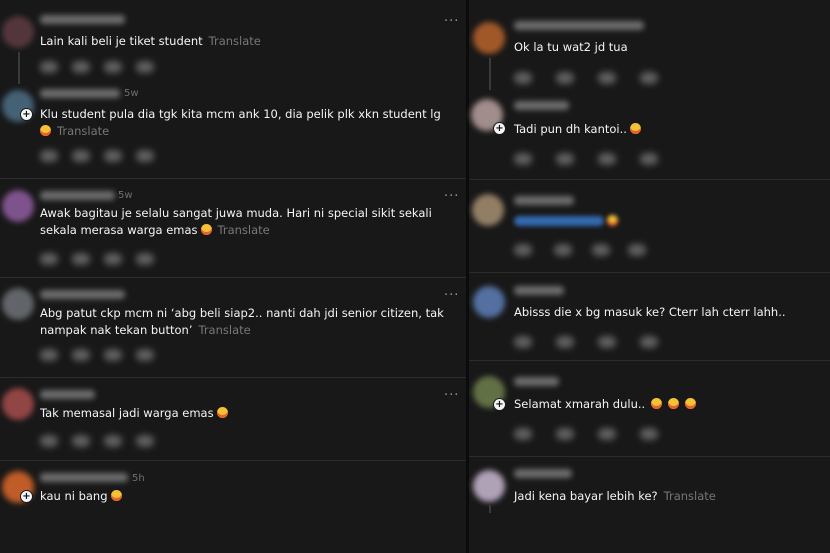  Describe the element at coordinates (559, 221) in the screenshot. I see `mention-link` at that location.